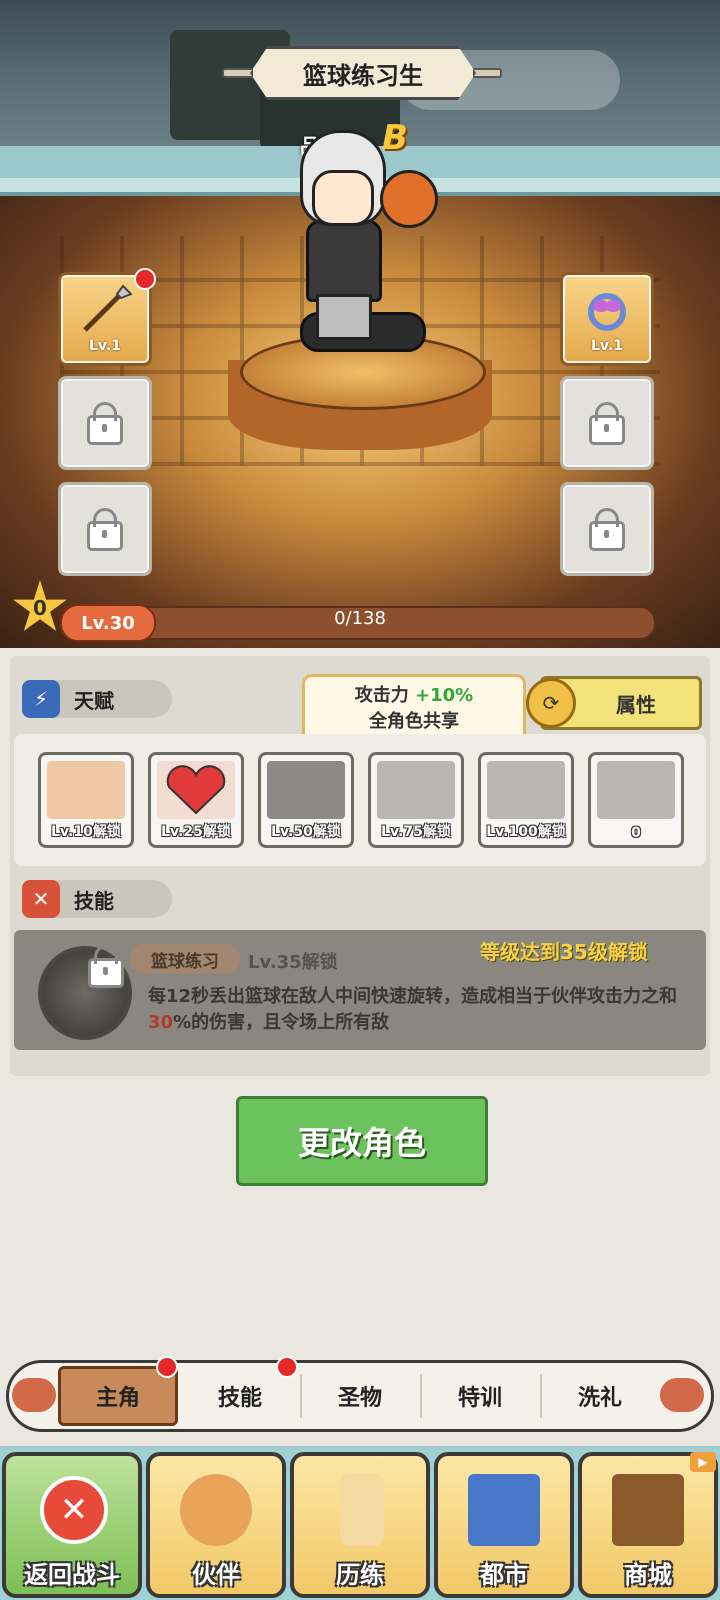  I want to click on talent-item: Lv.100解锁, so click(526, 800).